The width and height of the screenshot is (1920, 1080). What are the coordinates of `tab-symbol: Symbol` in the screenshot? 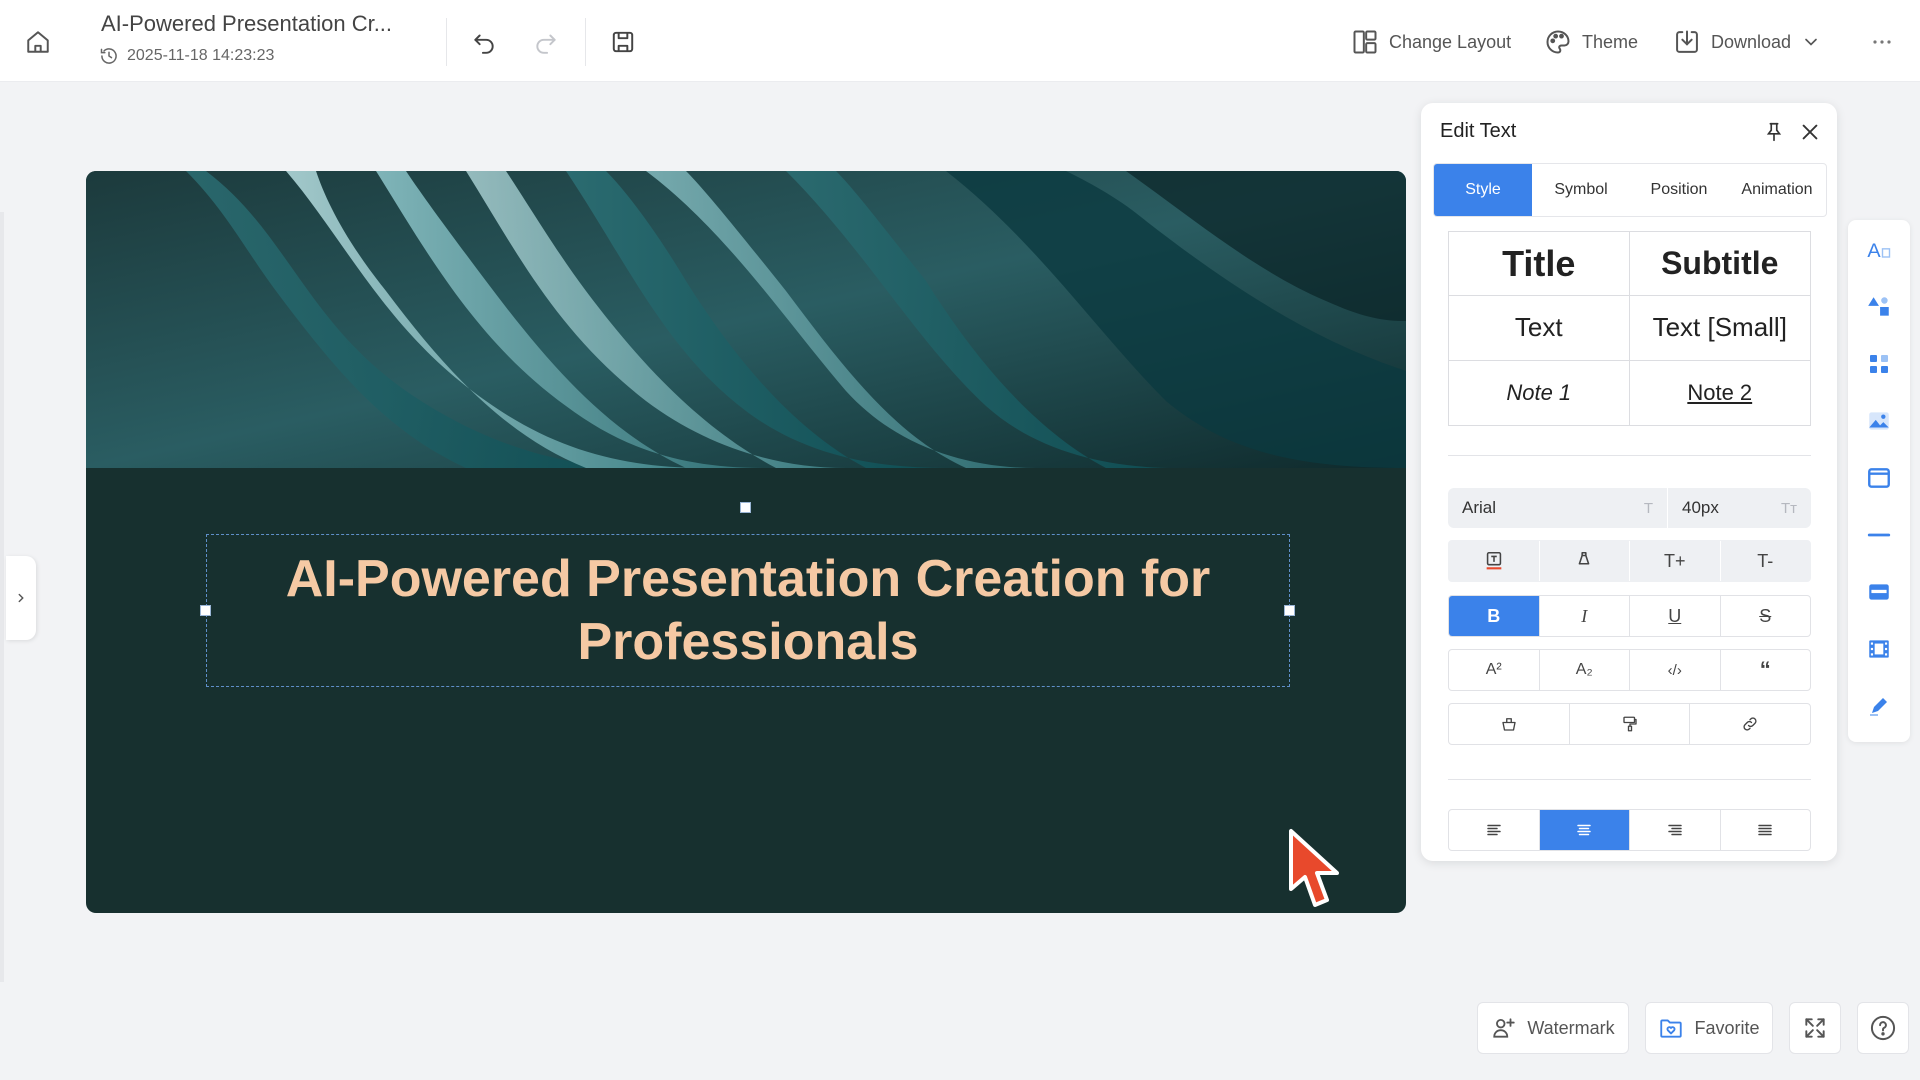 It's located at (1581, 190).